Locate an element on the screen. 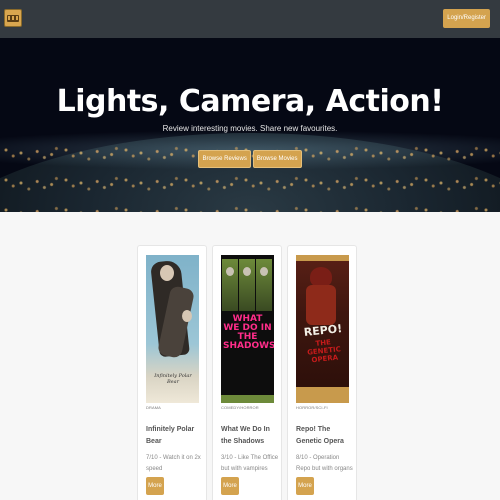 The image size is (500, 500). movie-poster: REPO! THE GENETIC OPERA is located at coordinates (322, 329).